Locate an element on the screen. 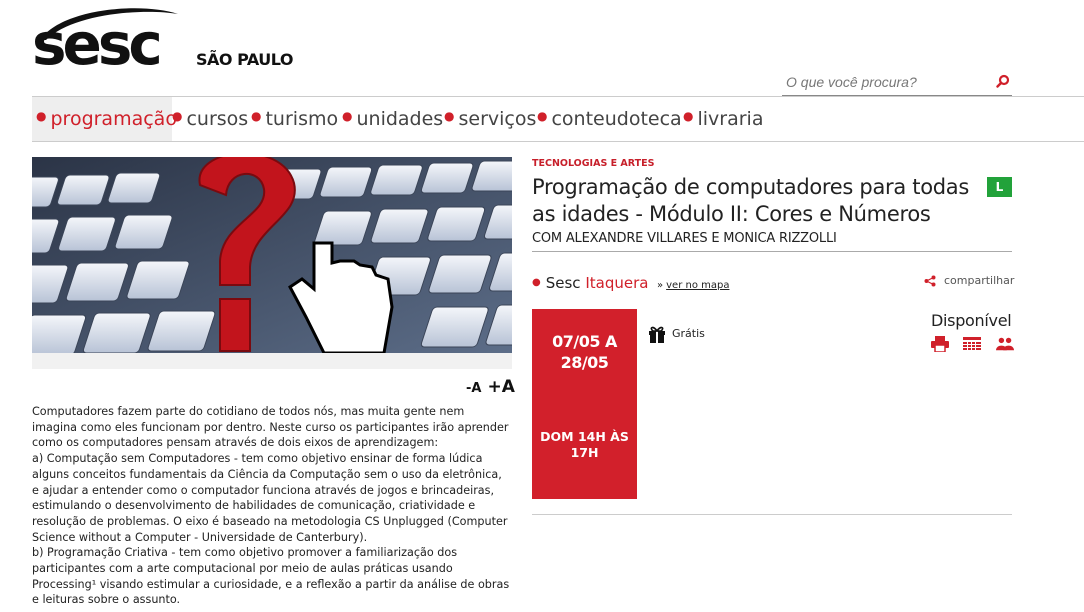 Image resolution: width=1084 pixels, height=612 pixels. nav-item-conteudoteca: ● conteudoteca is located at coordinates (609, 119).